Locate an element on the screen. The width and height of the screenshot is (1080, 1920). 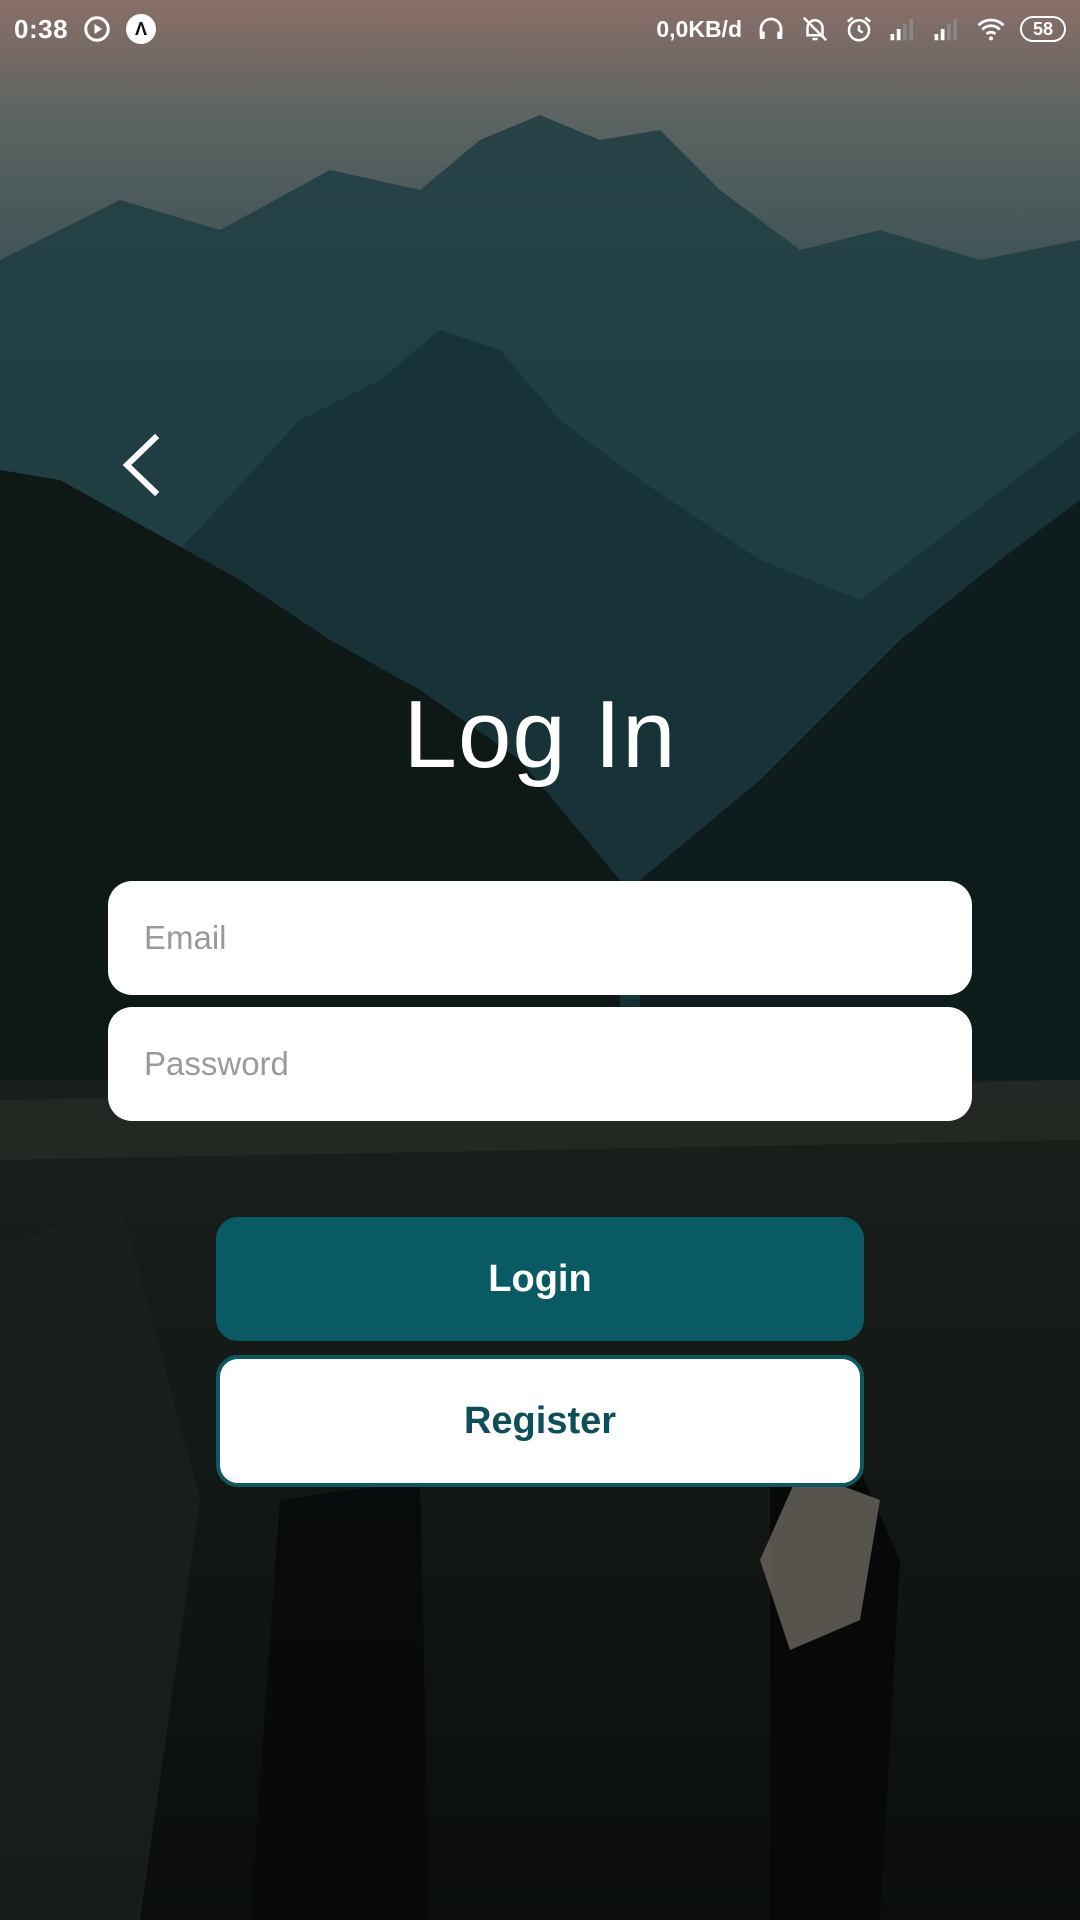
register-button: Register is located at coordinates (540, 1421).